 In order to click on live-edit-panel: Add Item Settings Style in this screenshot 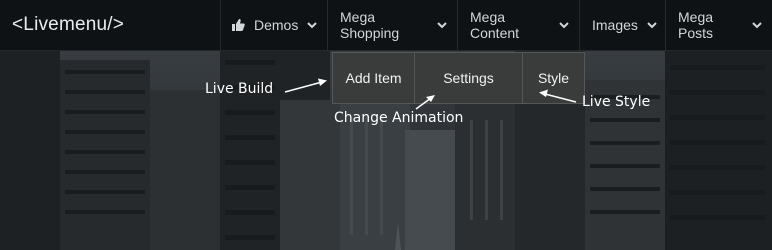, I will do `click(458, 78)`.